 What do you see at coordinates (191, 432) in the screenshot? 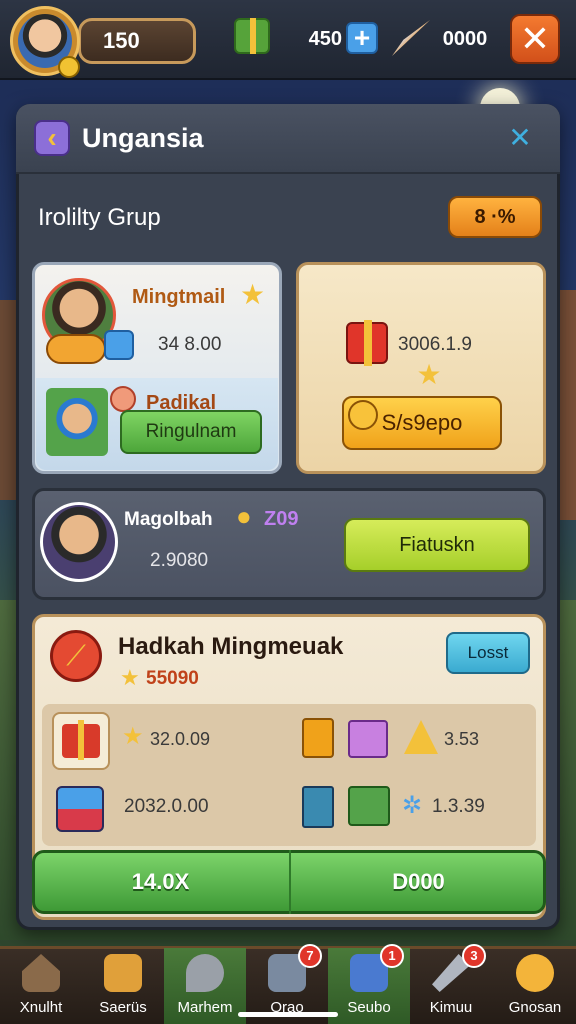
I see `card-action-button: Ringulnam` at bounding box center [191, 432].